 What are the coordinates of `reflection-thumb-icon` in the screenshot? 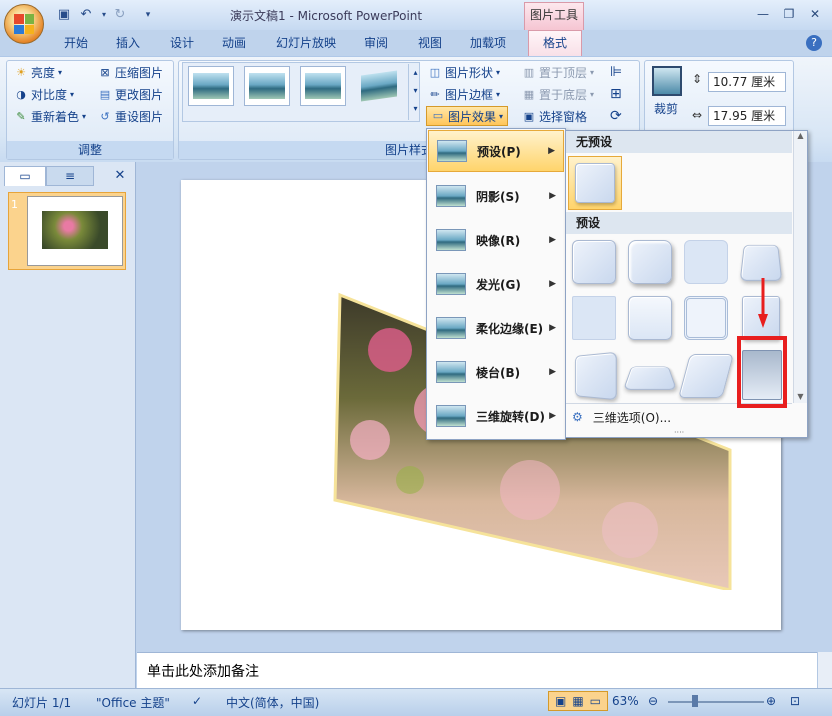 It's located at (451, 240).